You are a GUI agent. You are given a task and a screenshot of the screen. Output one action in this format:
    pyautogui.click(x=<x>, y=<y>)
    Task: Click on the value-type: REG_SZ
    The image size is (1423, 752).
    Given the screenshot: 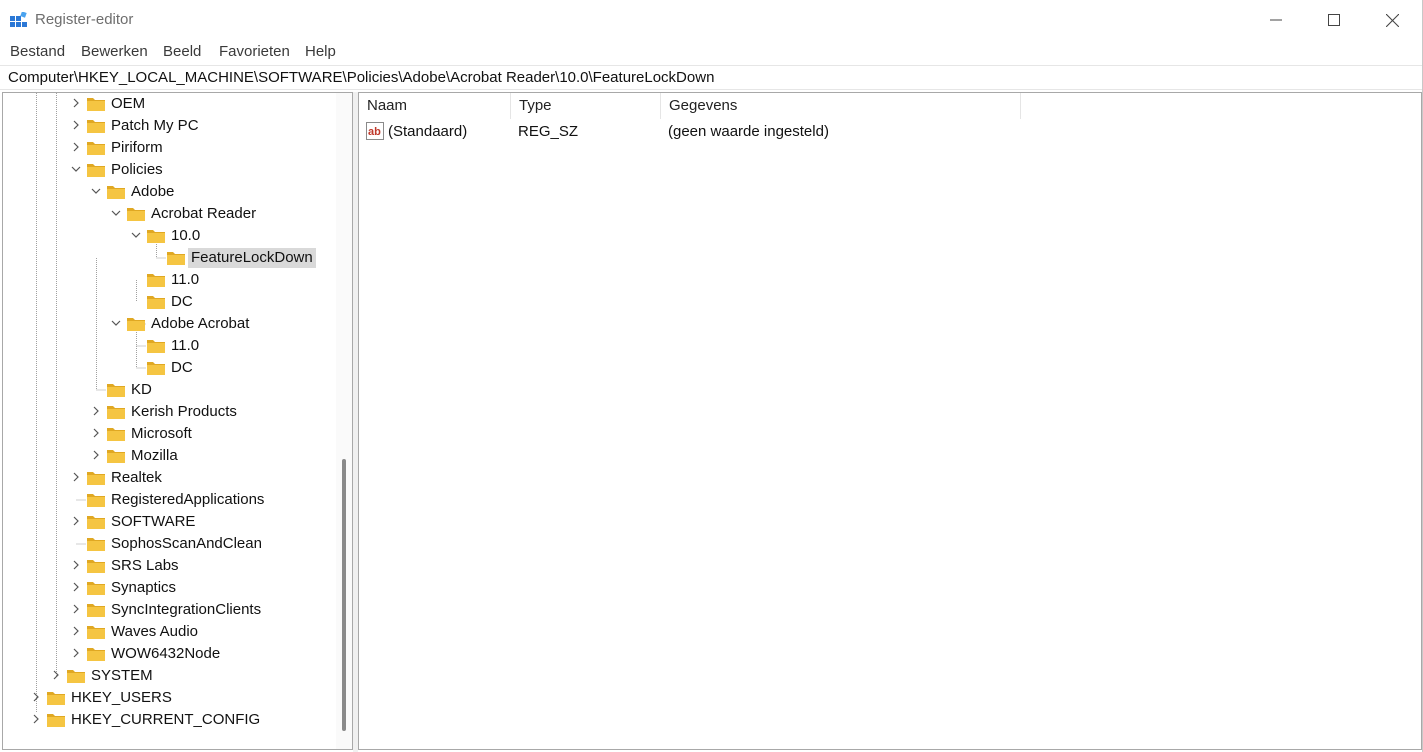 What is the action you would take?
    pyautogui.click(x=548, y=132)
    